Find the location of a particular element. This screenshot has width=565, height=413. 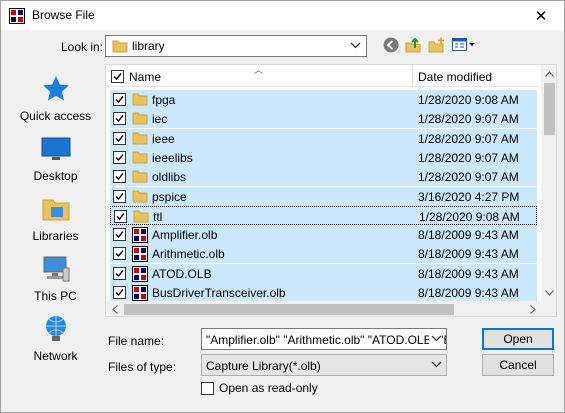

select-all-checkbox is located at coordinates (117, 76).